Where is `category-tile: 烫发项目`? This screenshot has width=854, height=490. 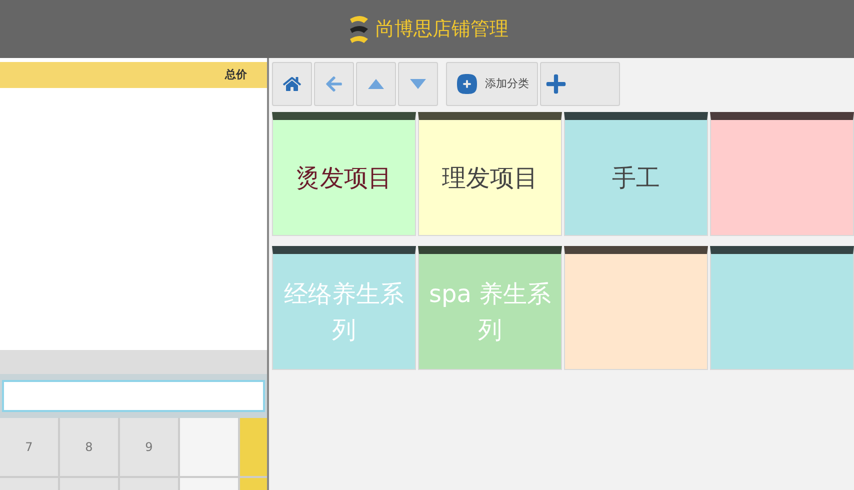 category-tile: 烫发项目 is located at coordinates (344, 174).